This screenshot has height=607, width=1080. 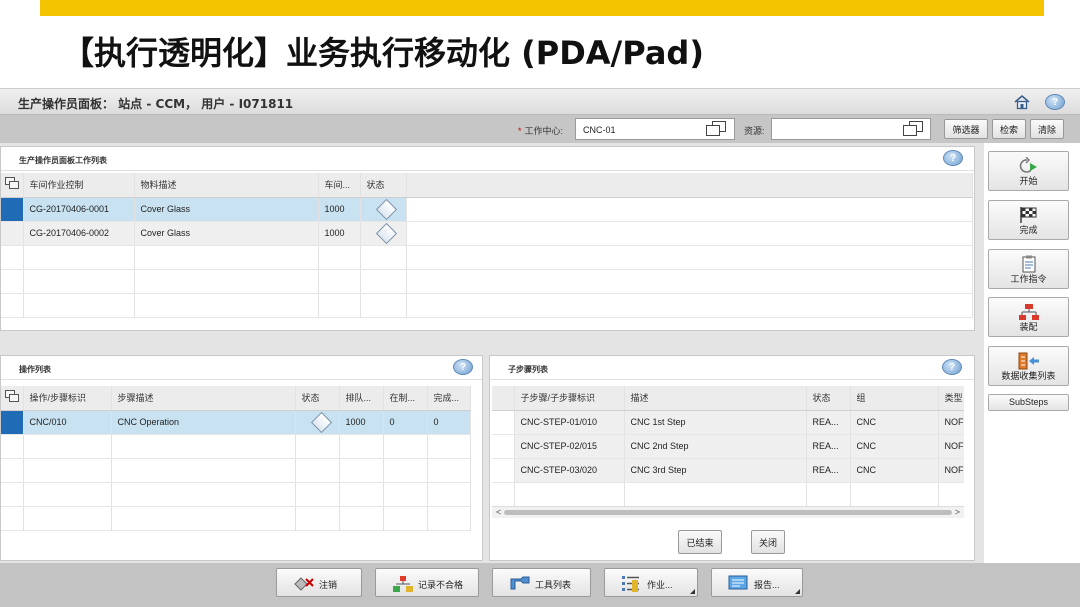 I want to click on table-row: CNC/010 CNC Operation 1000 0 0, so click(x=236, y=422).